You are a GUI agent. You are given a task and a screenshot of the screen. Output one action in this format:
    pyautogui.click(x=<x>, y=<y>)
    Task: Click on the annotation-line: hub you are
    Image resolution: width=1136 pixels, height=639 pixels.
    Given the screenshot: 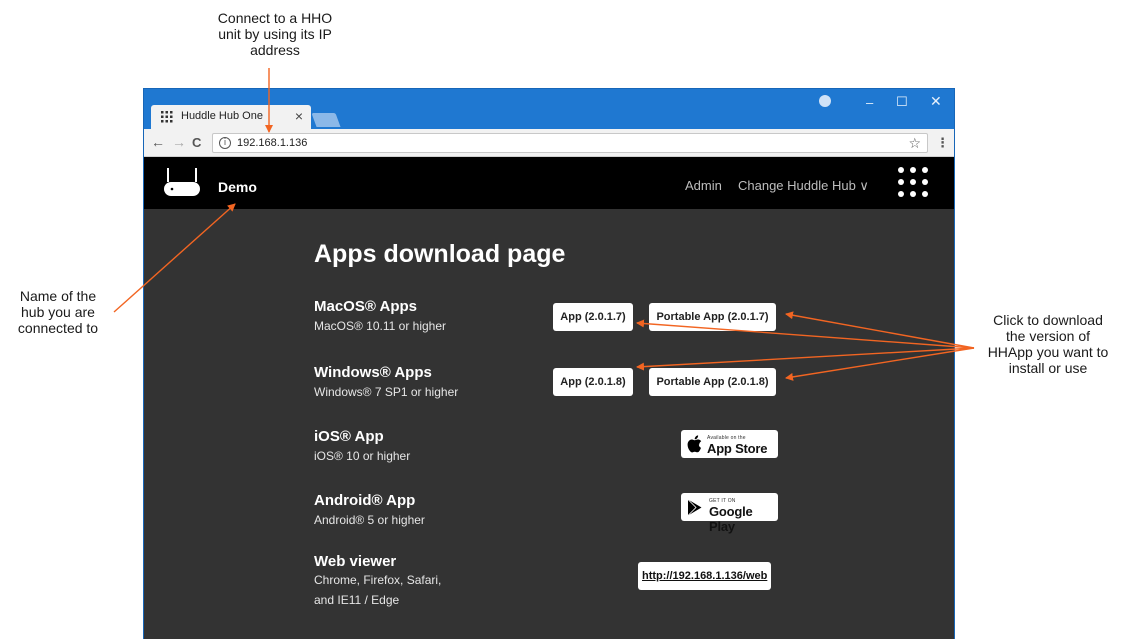 What is the action you would take?
    pyautogui.click(x=58, y=312)
    